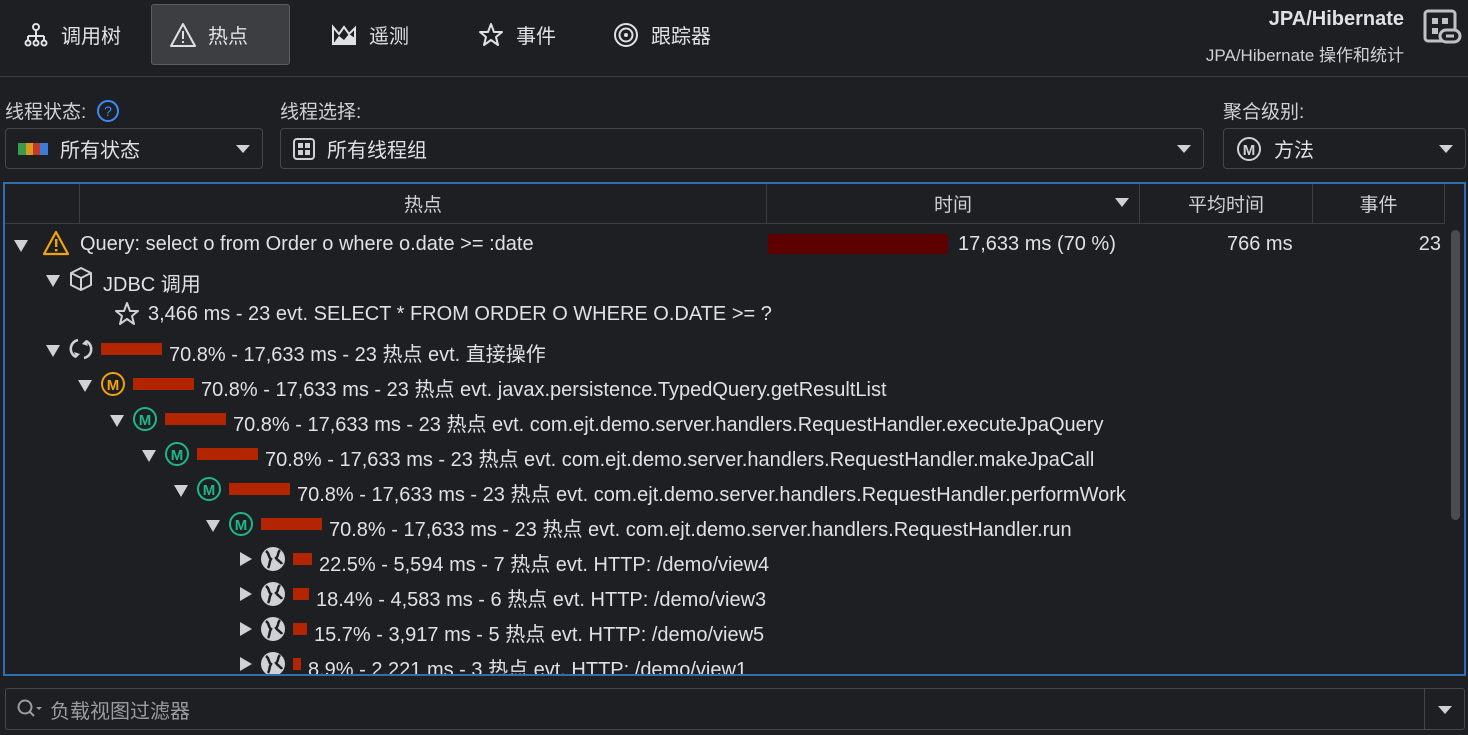 The width and height of the screenshot is (1468, 735). What do you see at coordinates (423, 204) in the screenshot?
I see `column-header-hotspot: 热点` at bounding box center [423, 204].